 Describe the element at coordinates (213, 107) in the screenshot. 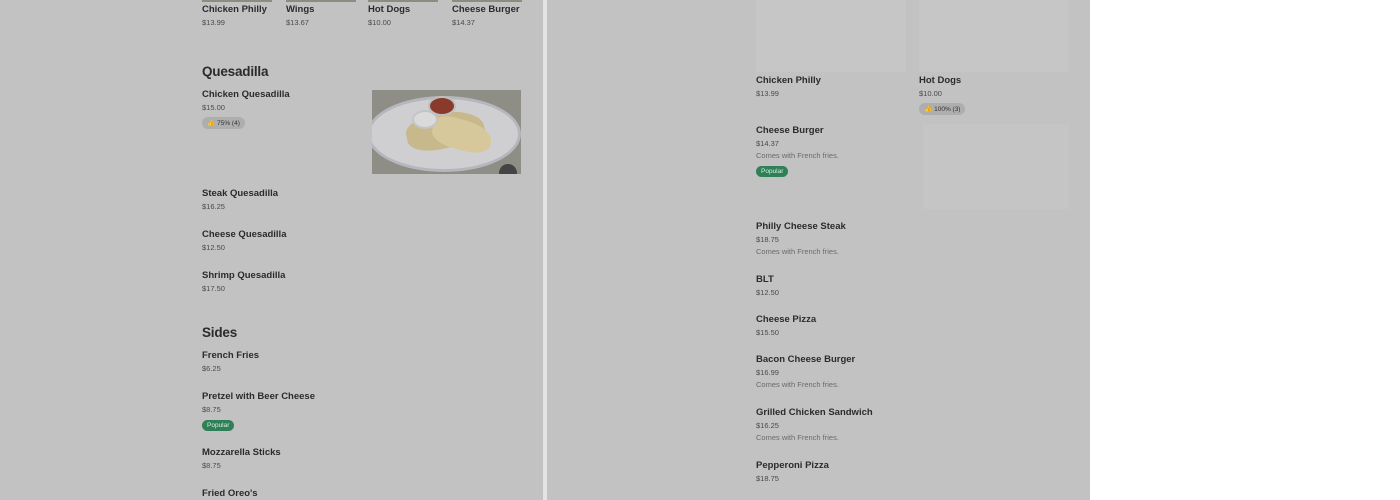

I see `item-price: $15.00` at that location.